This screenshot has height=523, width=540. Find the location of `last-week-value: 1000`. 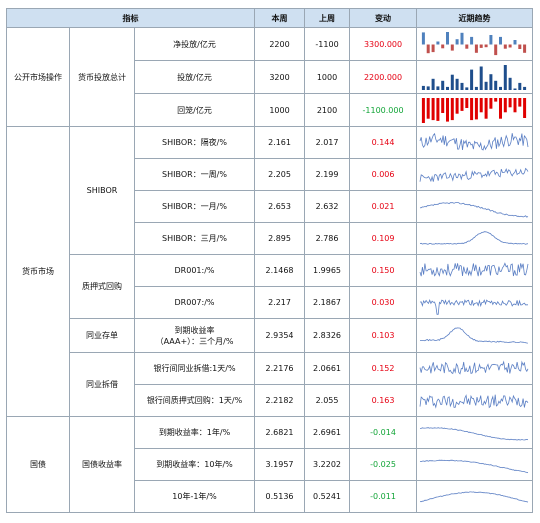

last-week-value: 1000 is located at coordinates (327, 77).